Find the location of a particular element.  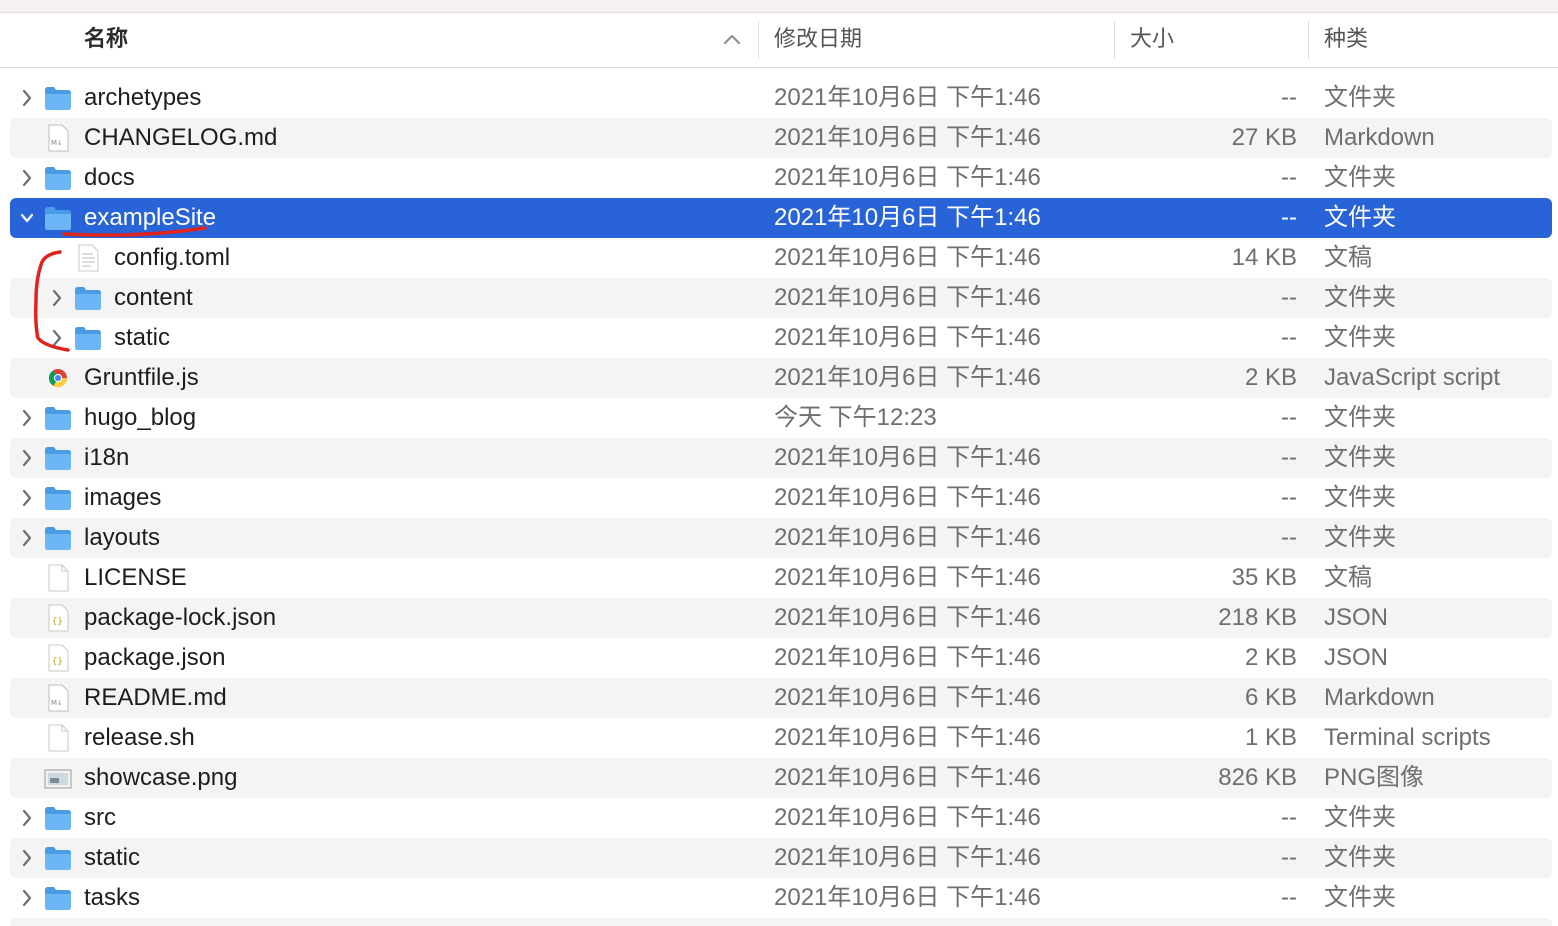

window-top-strip is located at coordinates (779, 6).